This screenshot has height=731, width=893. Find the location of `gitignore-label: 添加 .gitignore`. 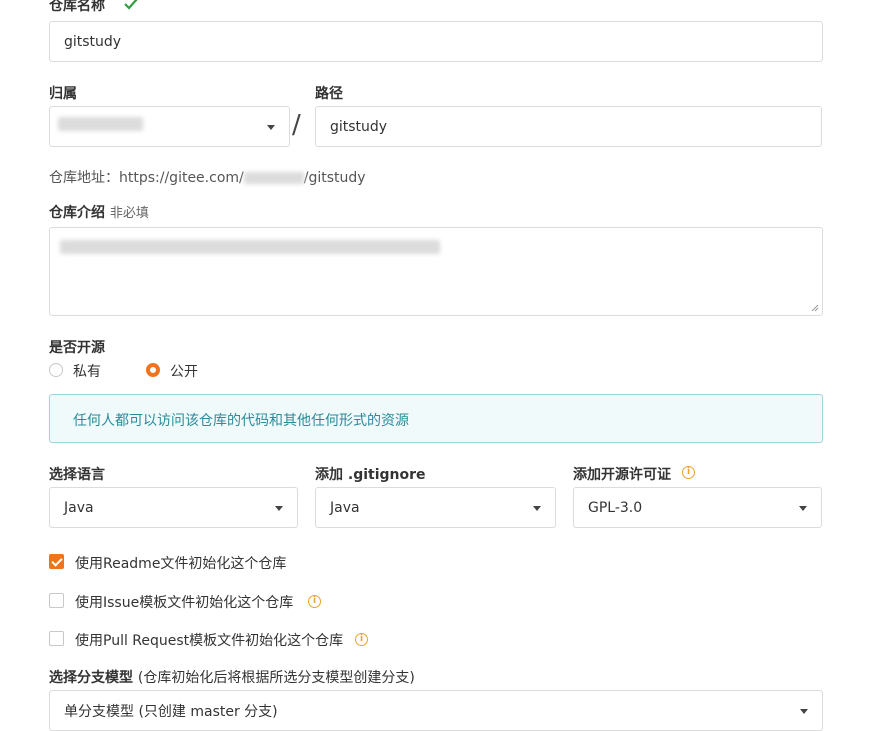

gitignore-label: 添加 .gitignore is located at coordinates (370, 475).